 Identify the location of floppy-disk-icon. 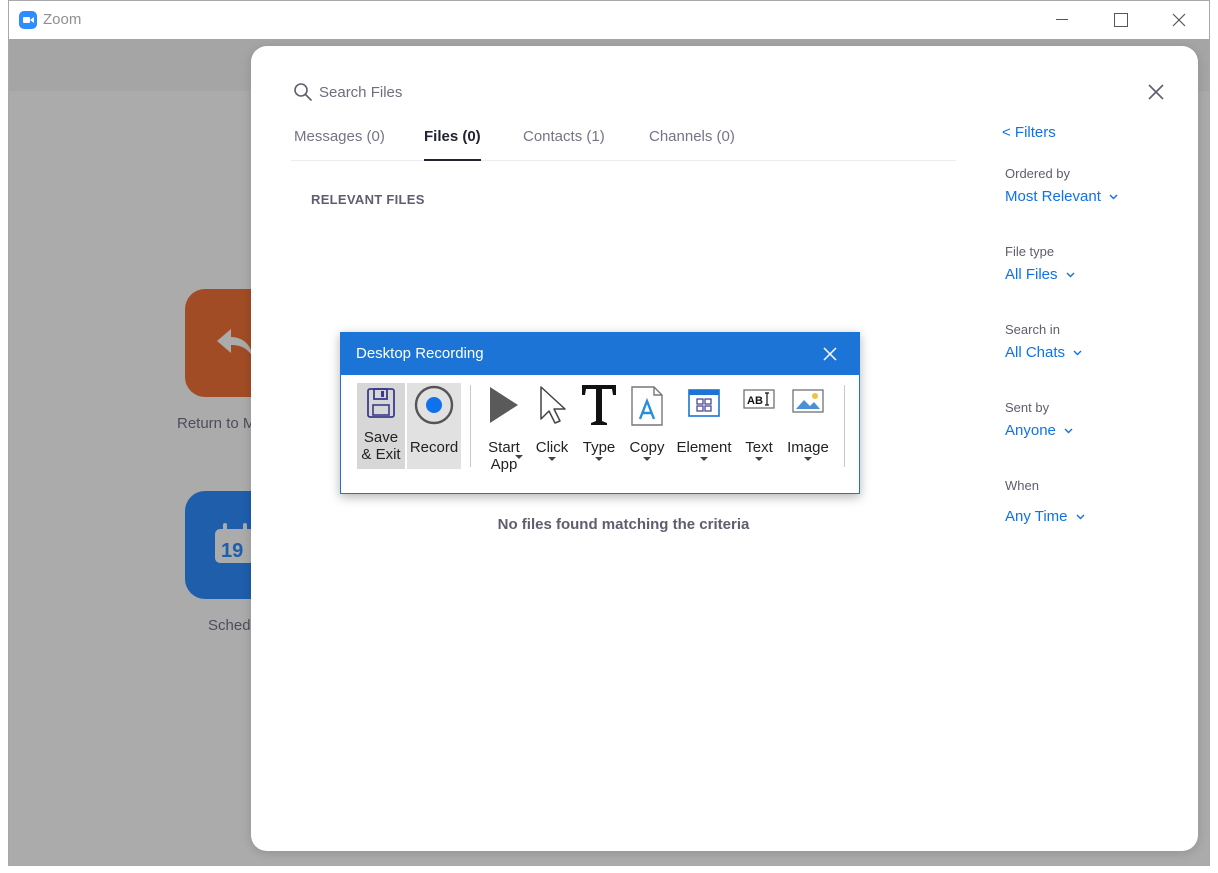
(381, 403).